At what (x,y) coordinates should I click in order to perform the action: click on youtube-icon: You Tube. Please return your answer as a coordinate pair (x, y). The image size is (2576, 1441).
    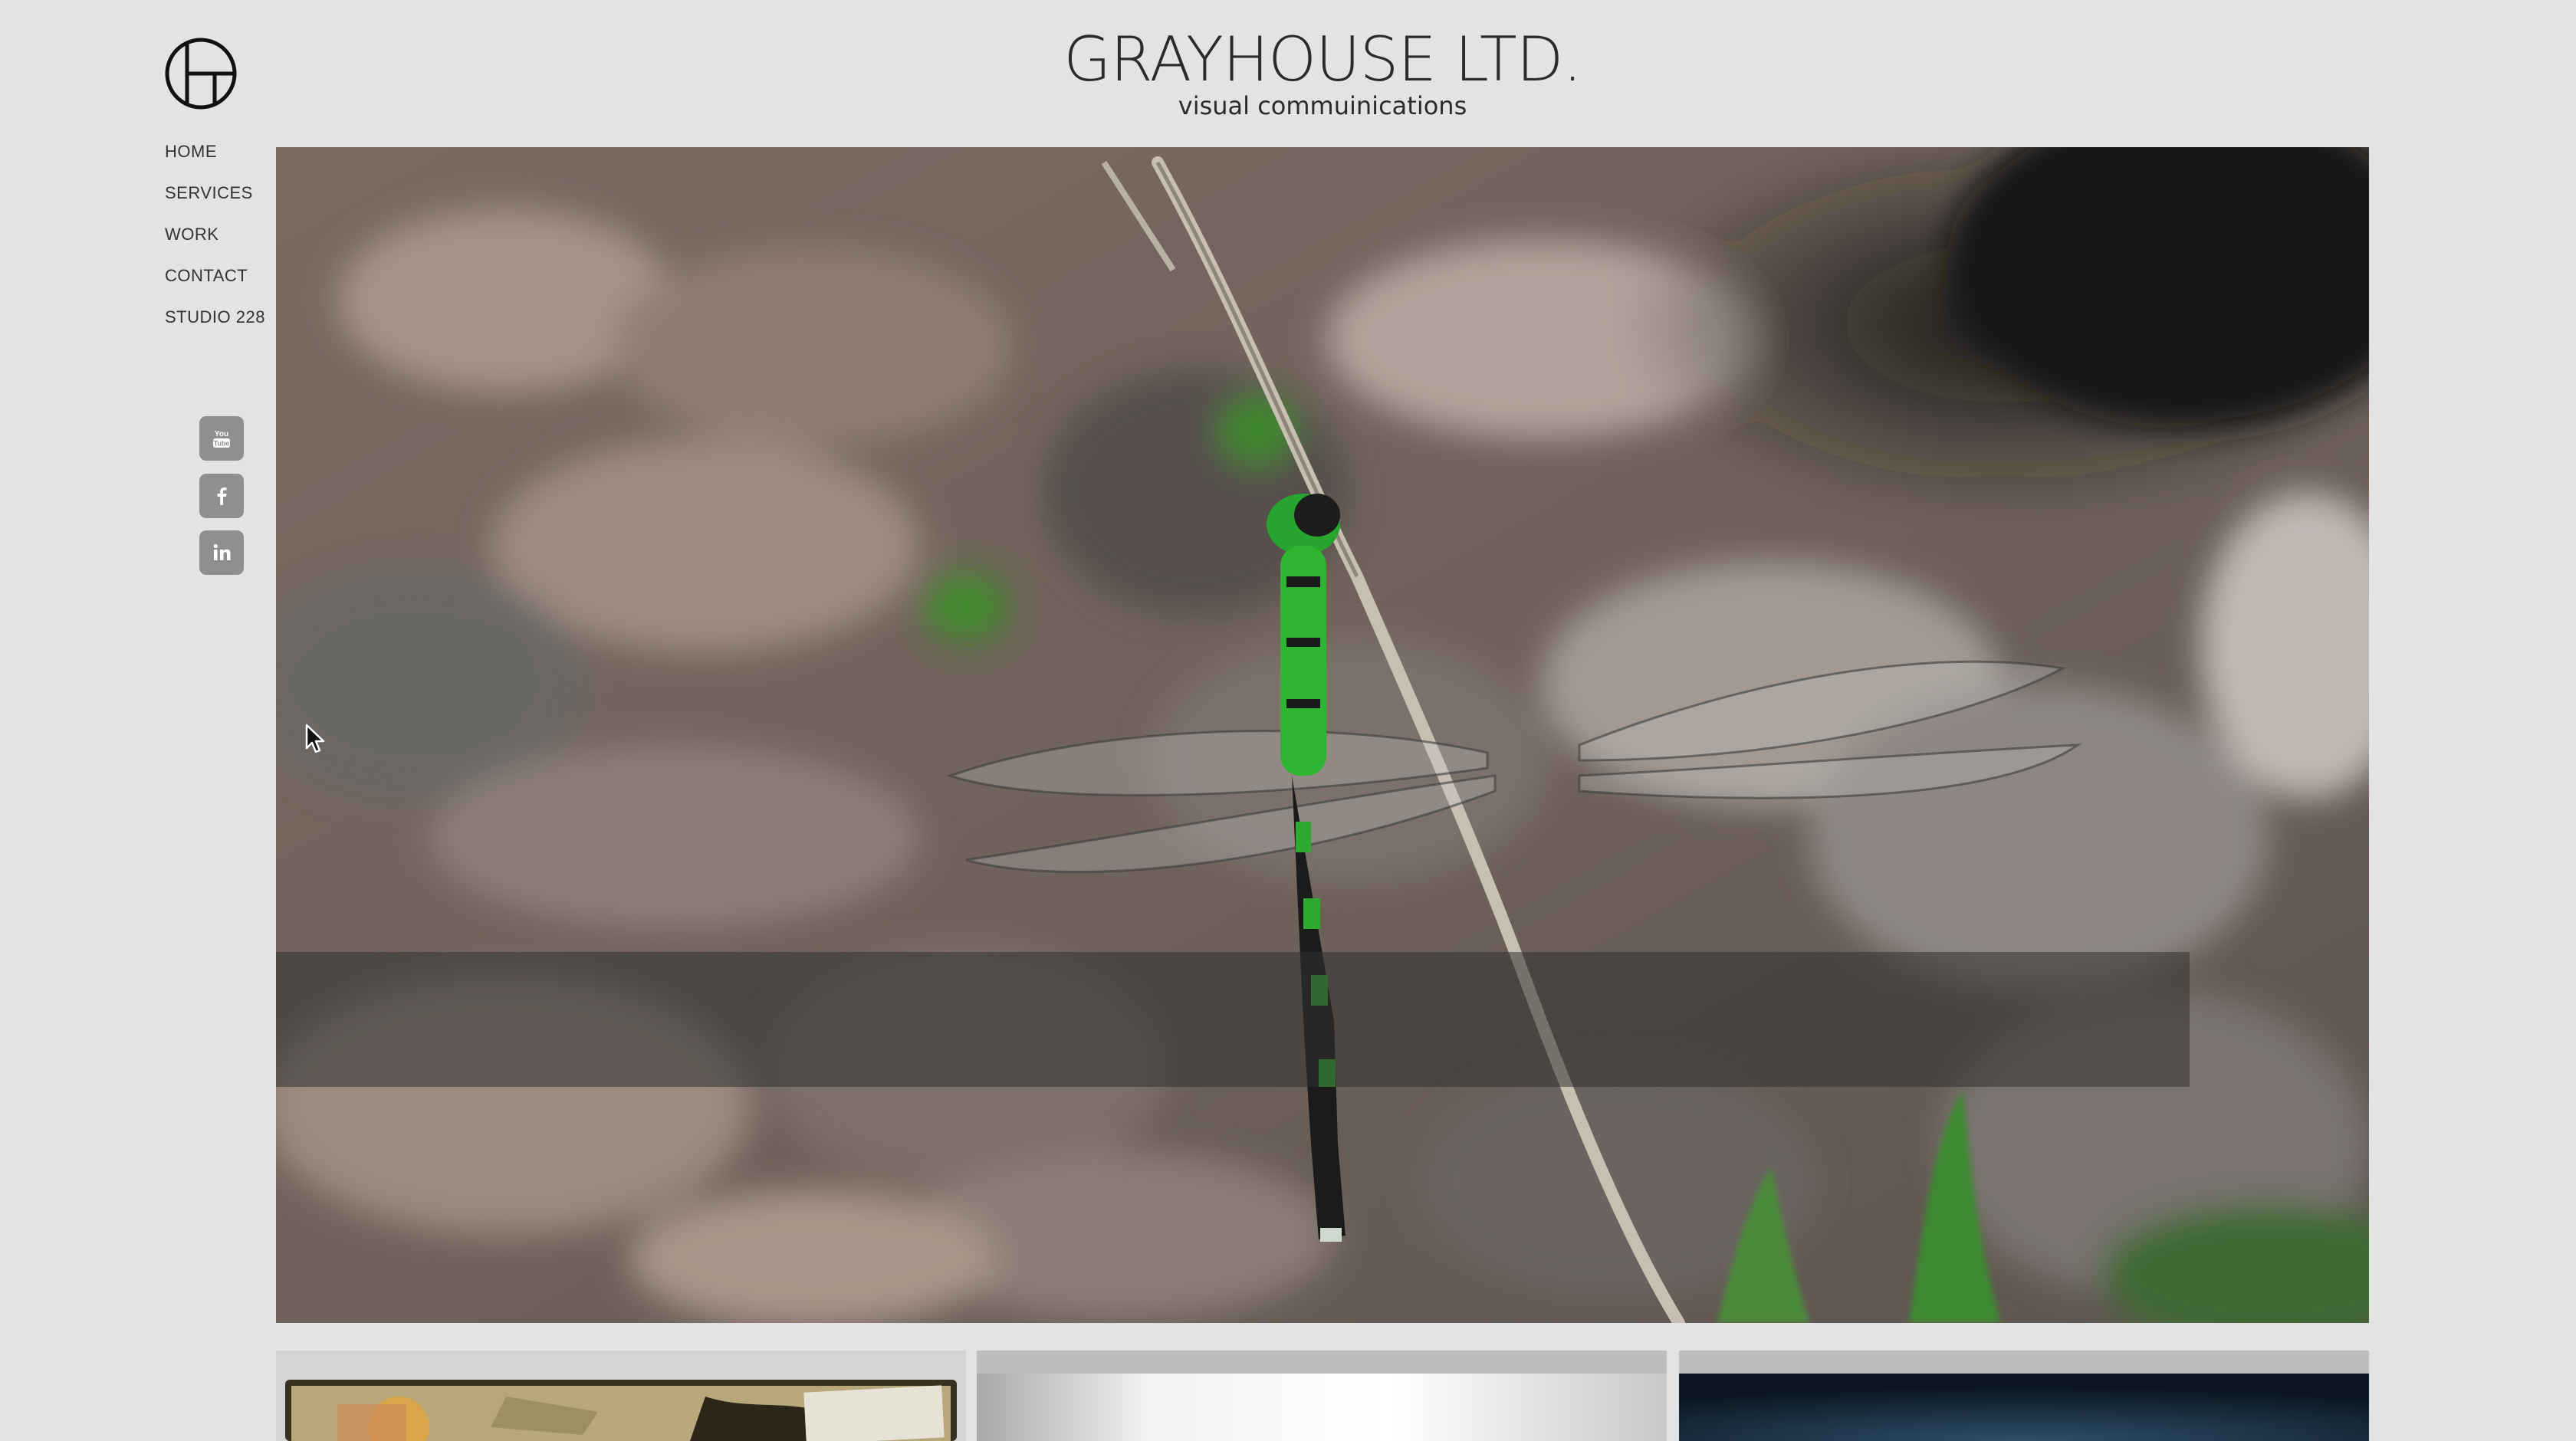
    Looking at the image, I should click on (222, 439).